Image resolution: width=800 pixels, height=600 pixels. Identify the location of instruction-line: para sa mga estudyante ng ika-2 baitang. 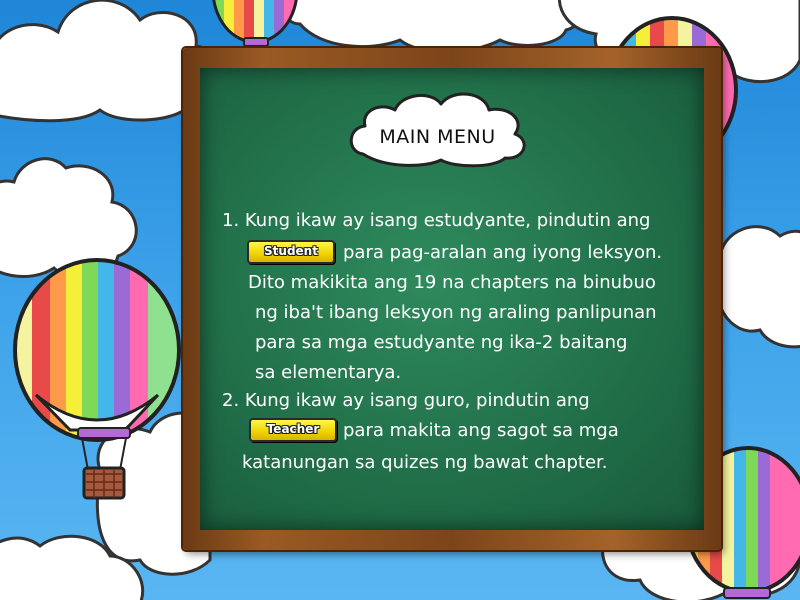
(441, 342).